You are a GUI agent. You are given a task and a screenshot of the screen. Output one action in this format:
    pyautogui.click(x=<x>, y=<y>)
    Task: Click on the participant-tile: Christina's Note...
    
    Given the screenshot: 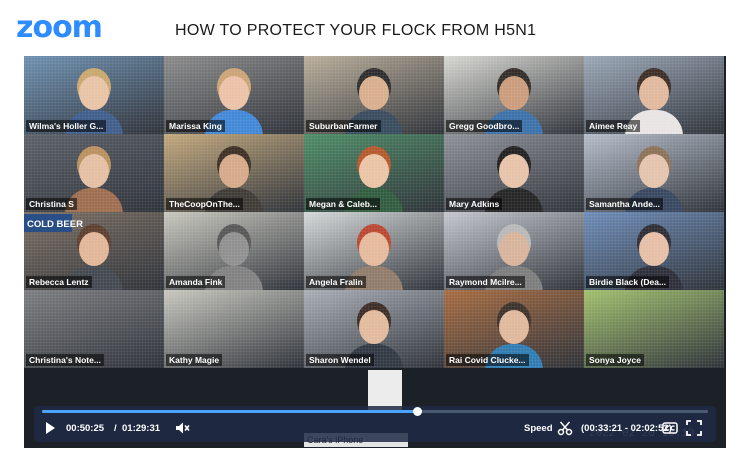 What is the action you would take?
    pyautogui.click(x=94, y=329)
    